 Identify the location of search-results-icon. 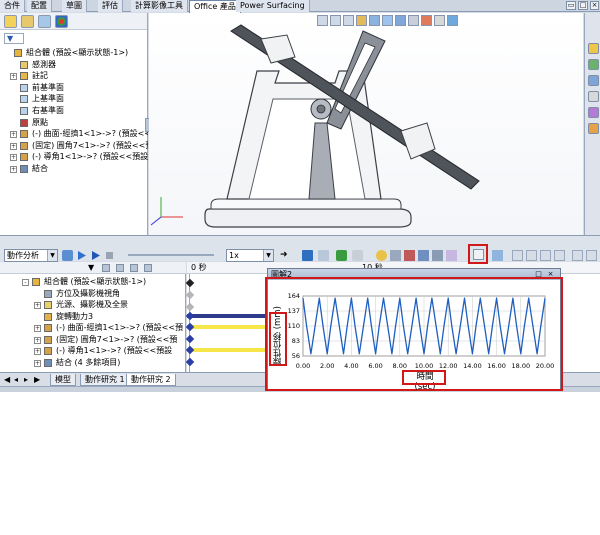
(593, 96).